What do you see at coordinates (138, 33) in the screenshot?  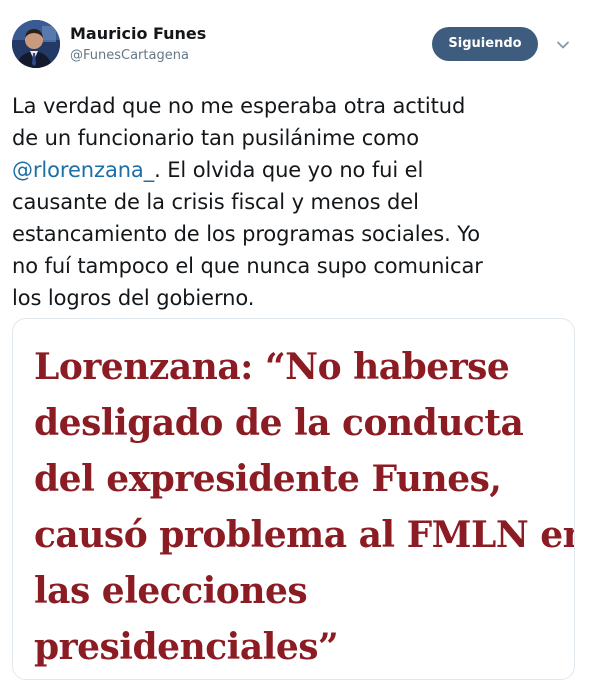 I see `display-name: Mauricio Funes` at bounding box center [138, 33].